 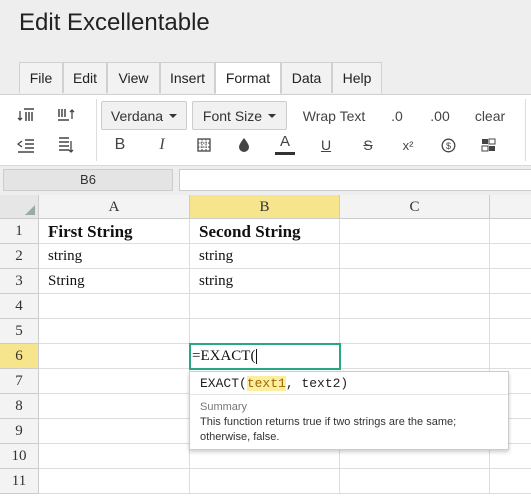 I want to click on cell-b2: string, so click(x=265, y=256).